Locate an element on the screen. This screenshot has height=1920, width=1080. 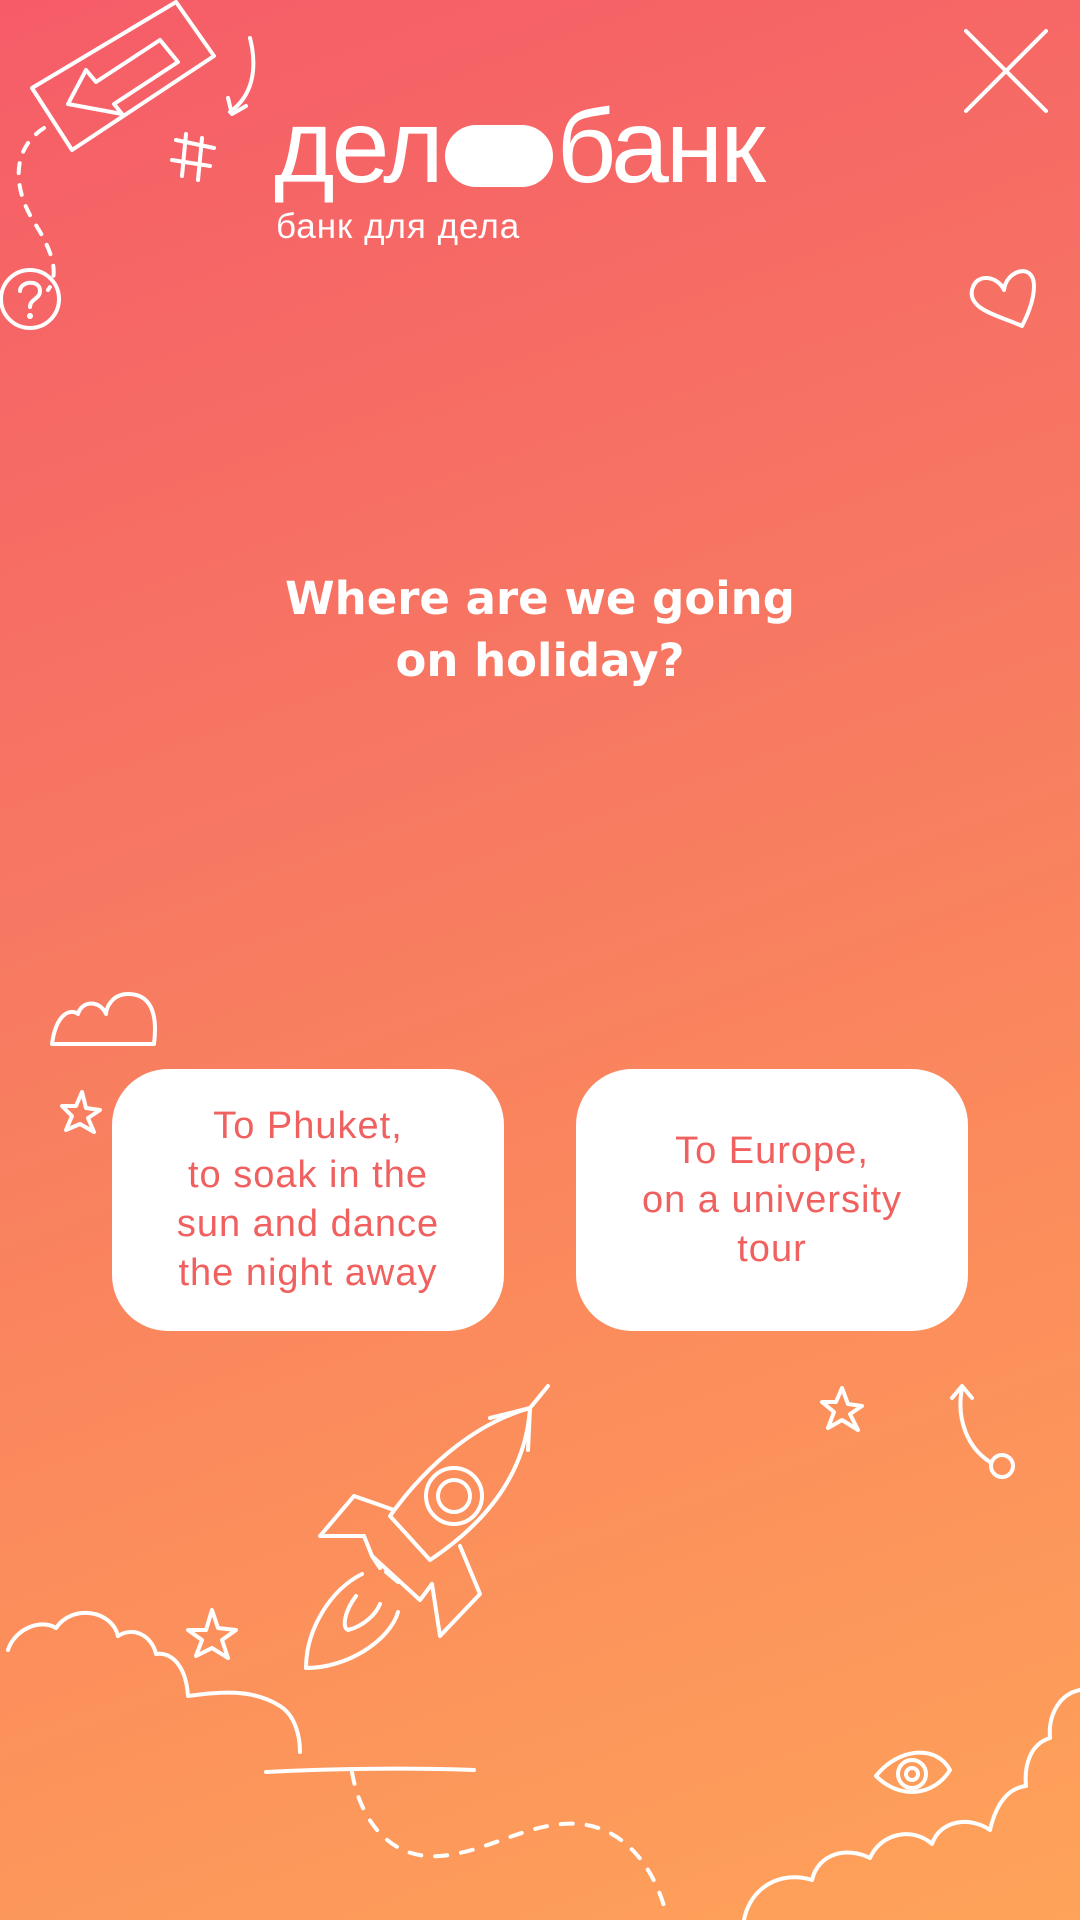
hashtag-icon is located at coordinates (193, 157).